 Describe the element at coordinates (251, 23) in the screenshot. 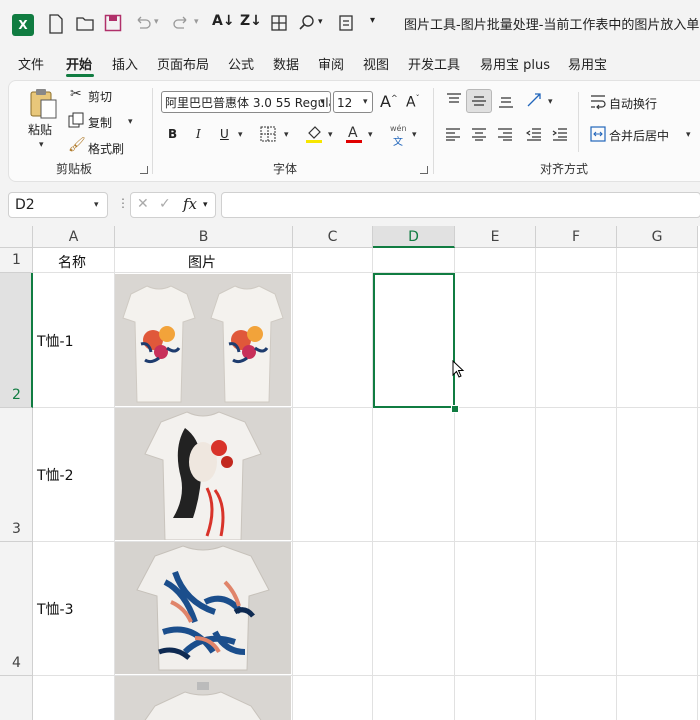

I see `sort-descending-icon: Z↓` at that location.